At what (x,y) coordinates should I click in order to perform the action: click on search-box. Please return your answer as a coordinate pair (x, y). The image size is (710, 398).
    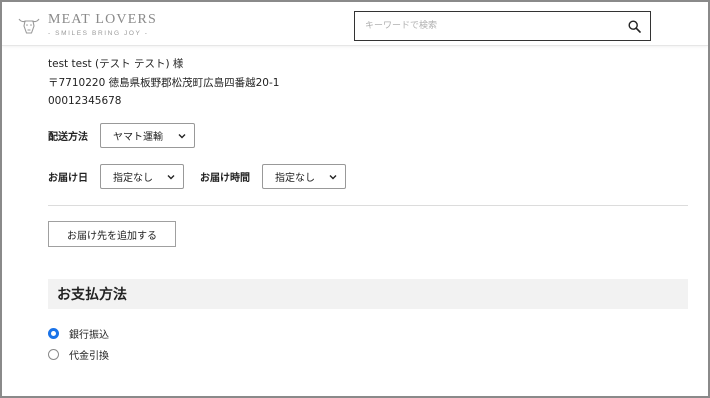
    Looking at the image, I should click on (502, 26).